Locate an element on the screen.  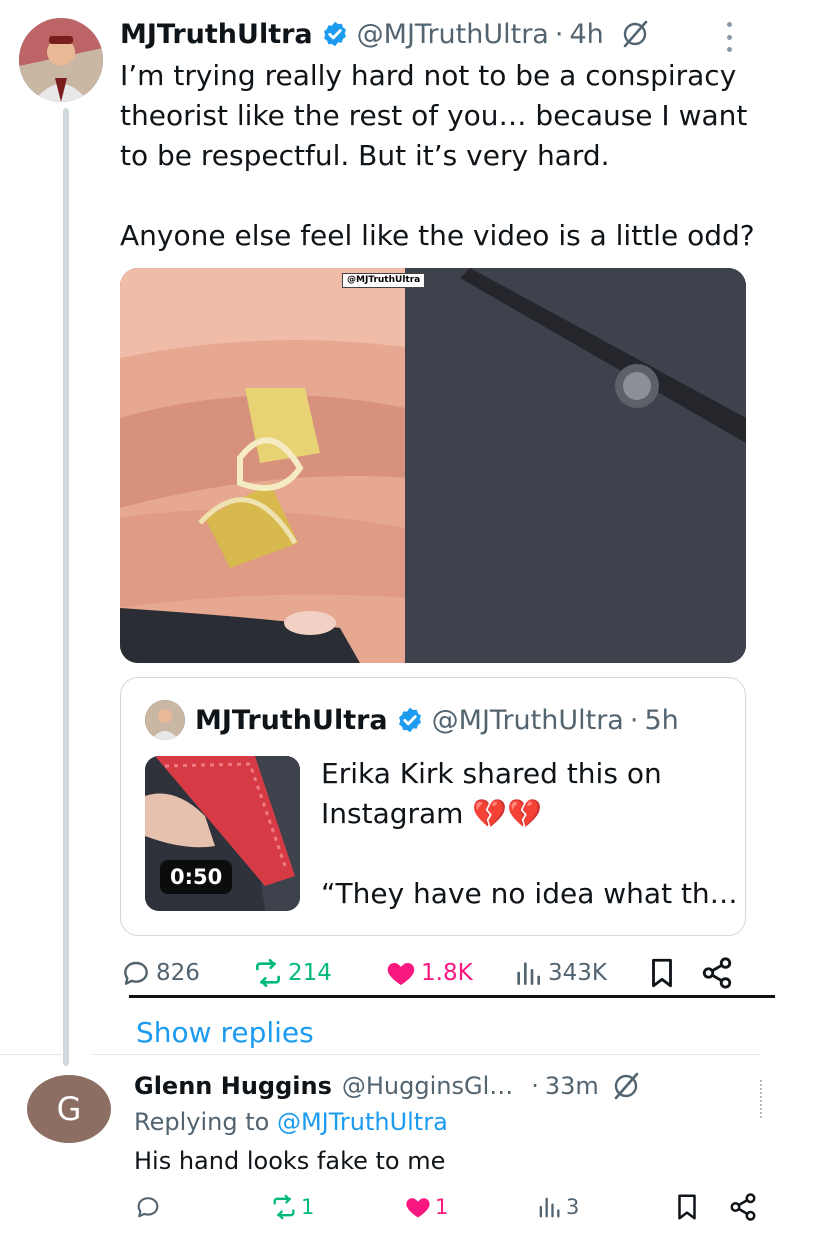
repost-button: 1 is located at coordinates (292, 1207).